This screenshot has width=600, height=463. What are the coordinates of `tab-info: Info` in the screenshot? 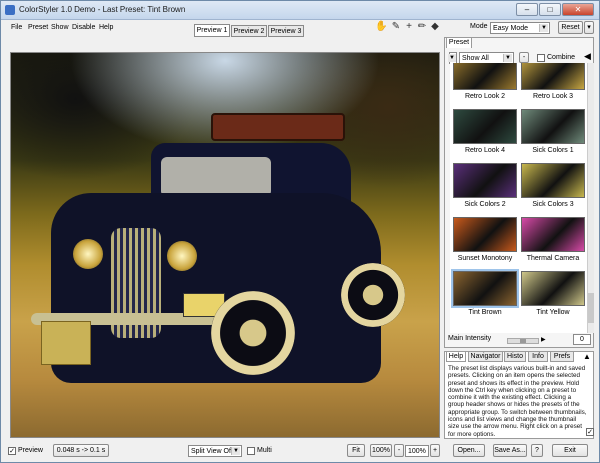 It's located at (538, 356).